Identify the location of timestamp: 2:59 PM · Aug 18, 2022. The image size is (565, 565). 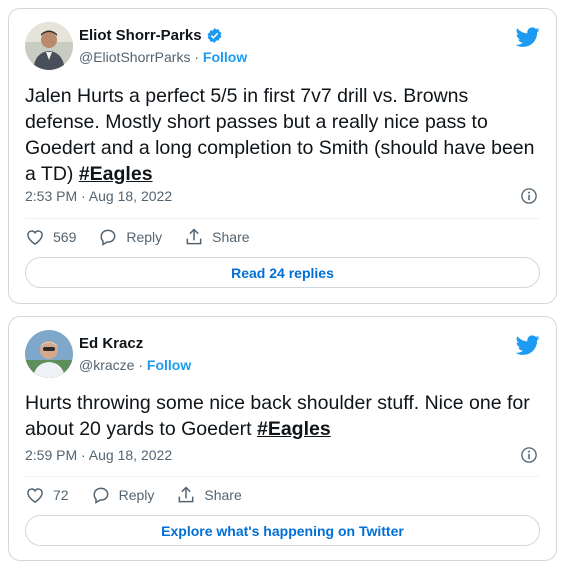
(98, 455).